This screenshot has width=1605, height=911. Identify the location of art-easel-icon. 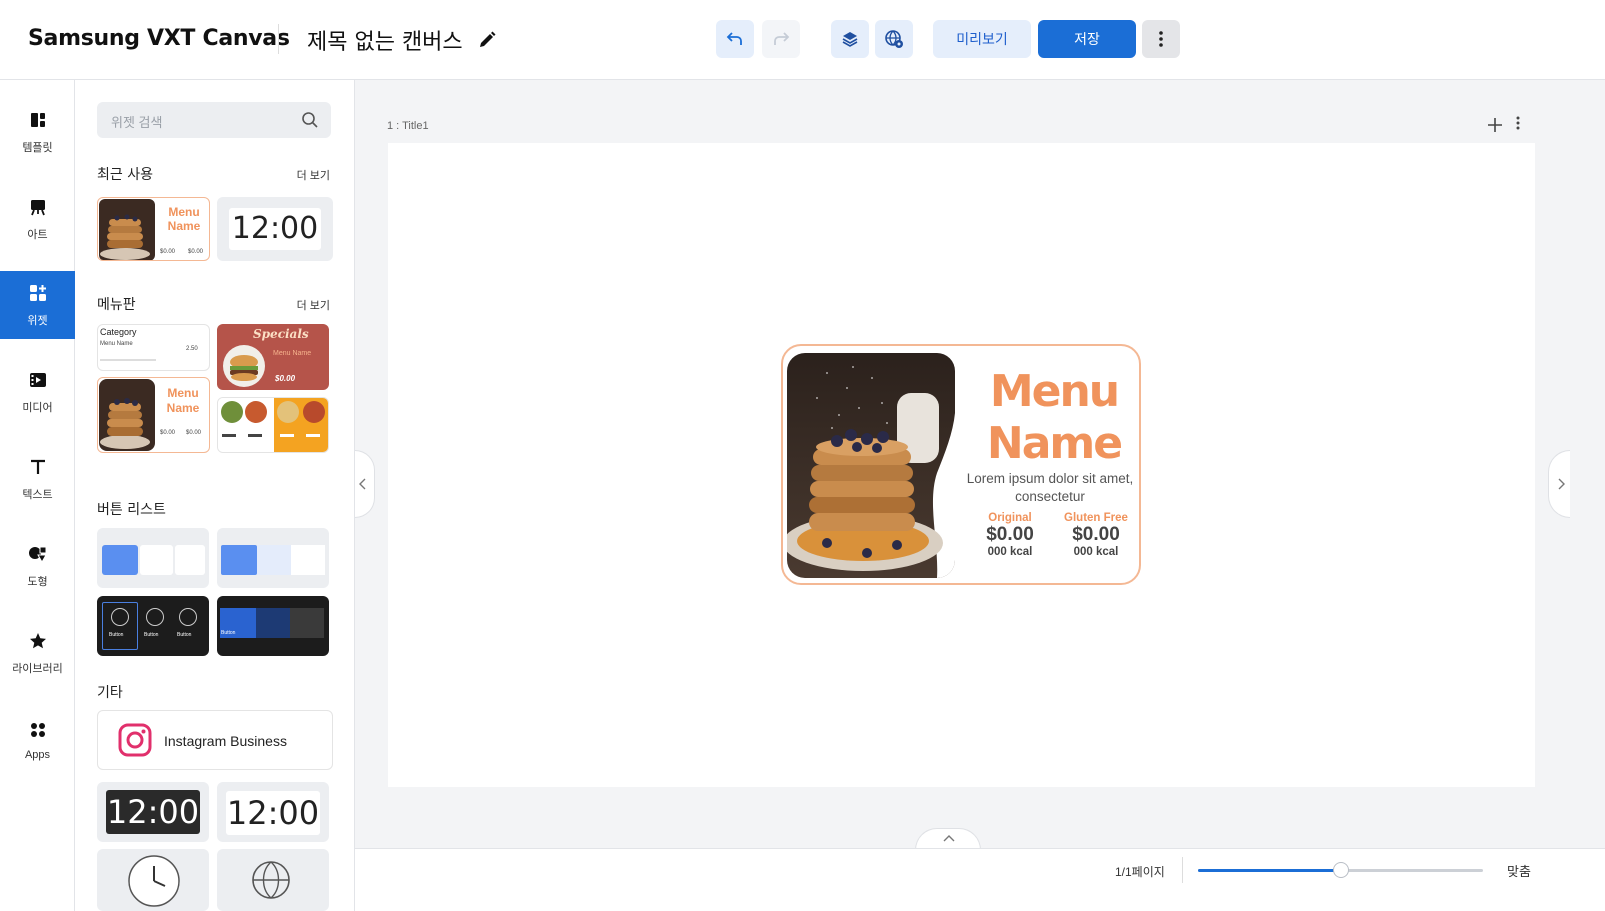
(37, 207).